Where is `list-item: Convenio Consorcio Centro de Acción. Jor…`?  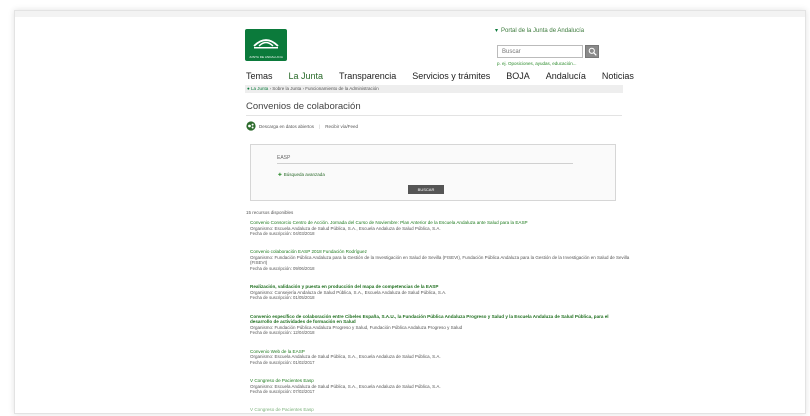 list-item: Convenio Consorcio Centro de Acción. Jor… is located at coordinates (440, 228).